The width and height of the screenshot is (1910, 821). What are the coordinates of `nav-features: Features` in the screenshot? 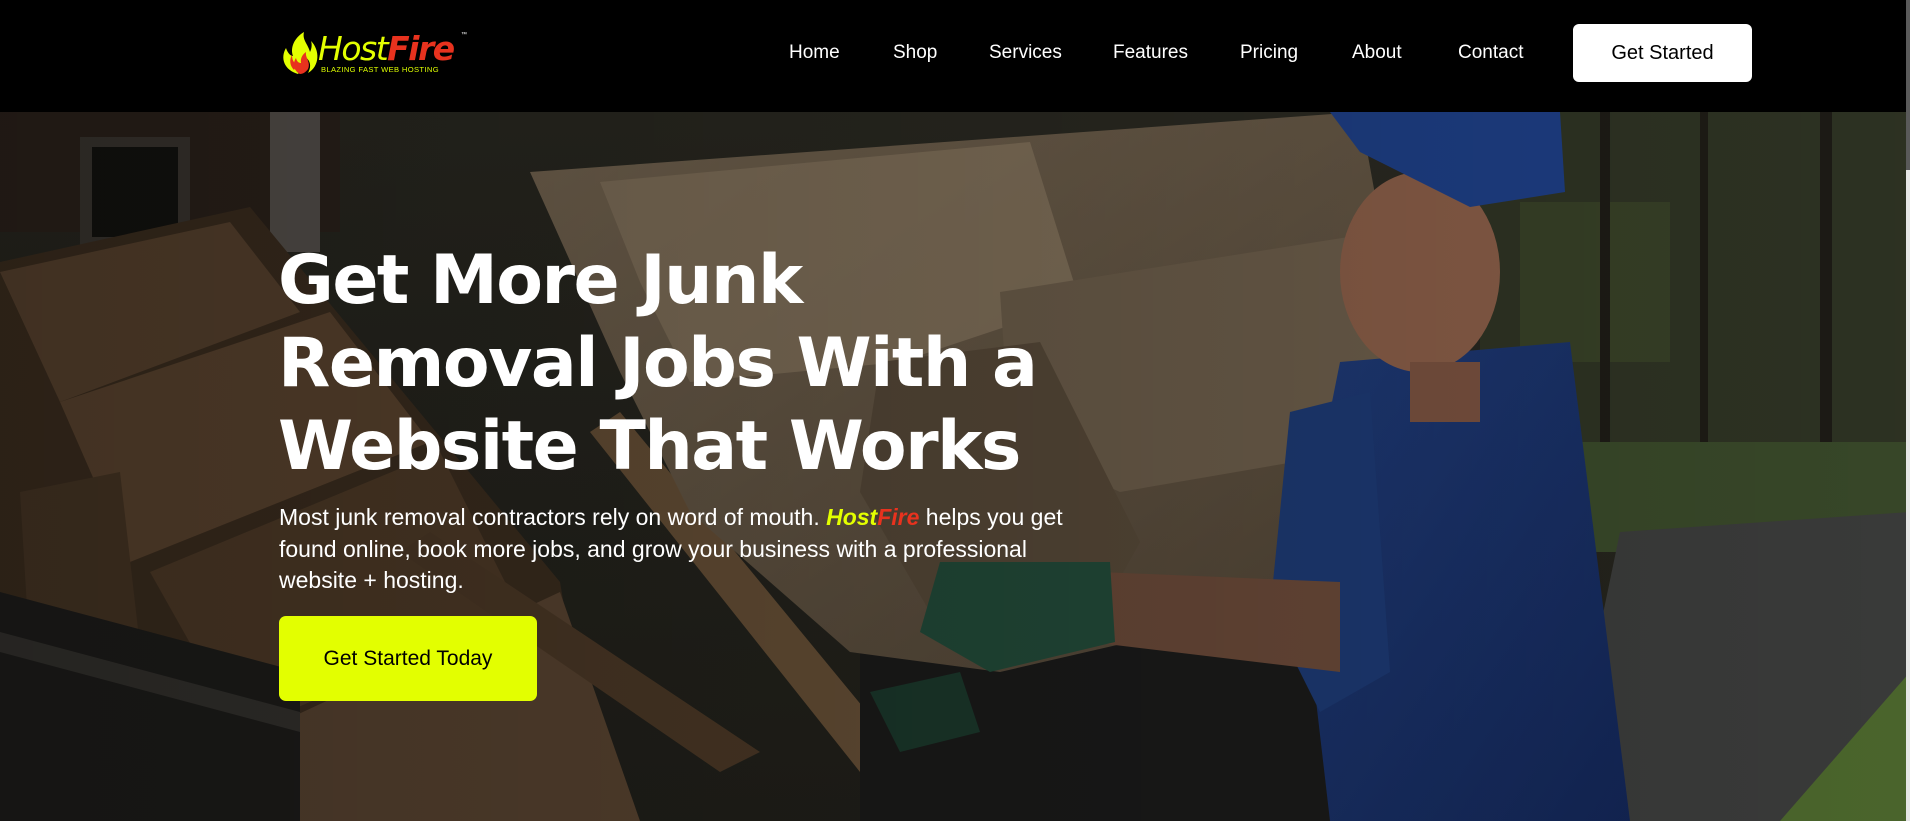 It's located at (1150, 53).